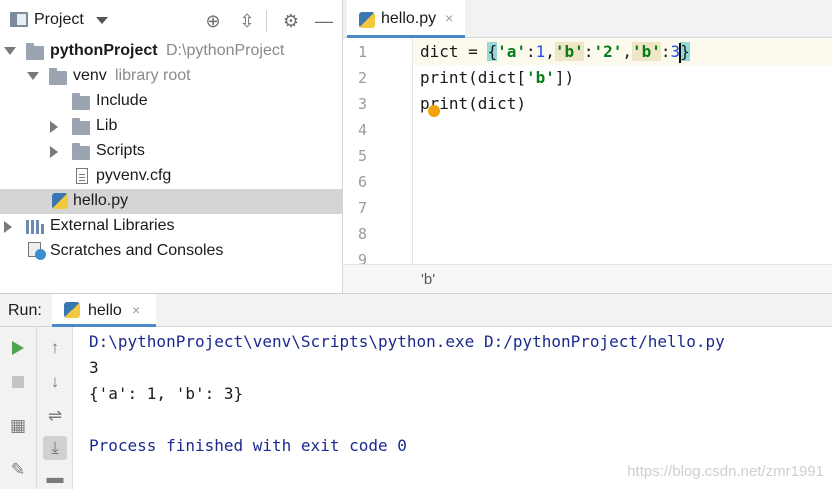 This screenshot has width=832, height=489. I want to click on code-line-1: dict = {'a':1,'b':'2','b':3}, so click(555, 51).